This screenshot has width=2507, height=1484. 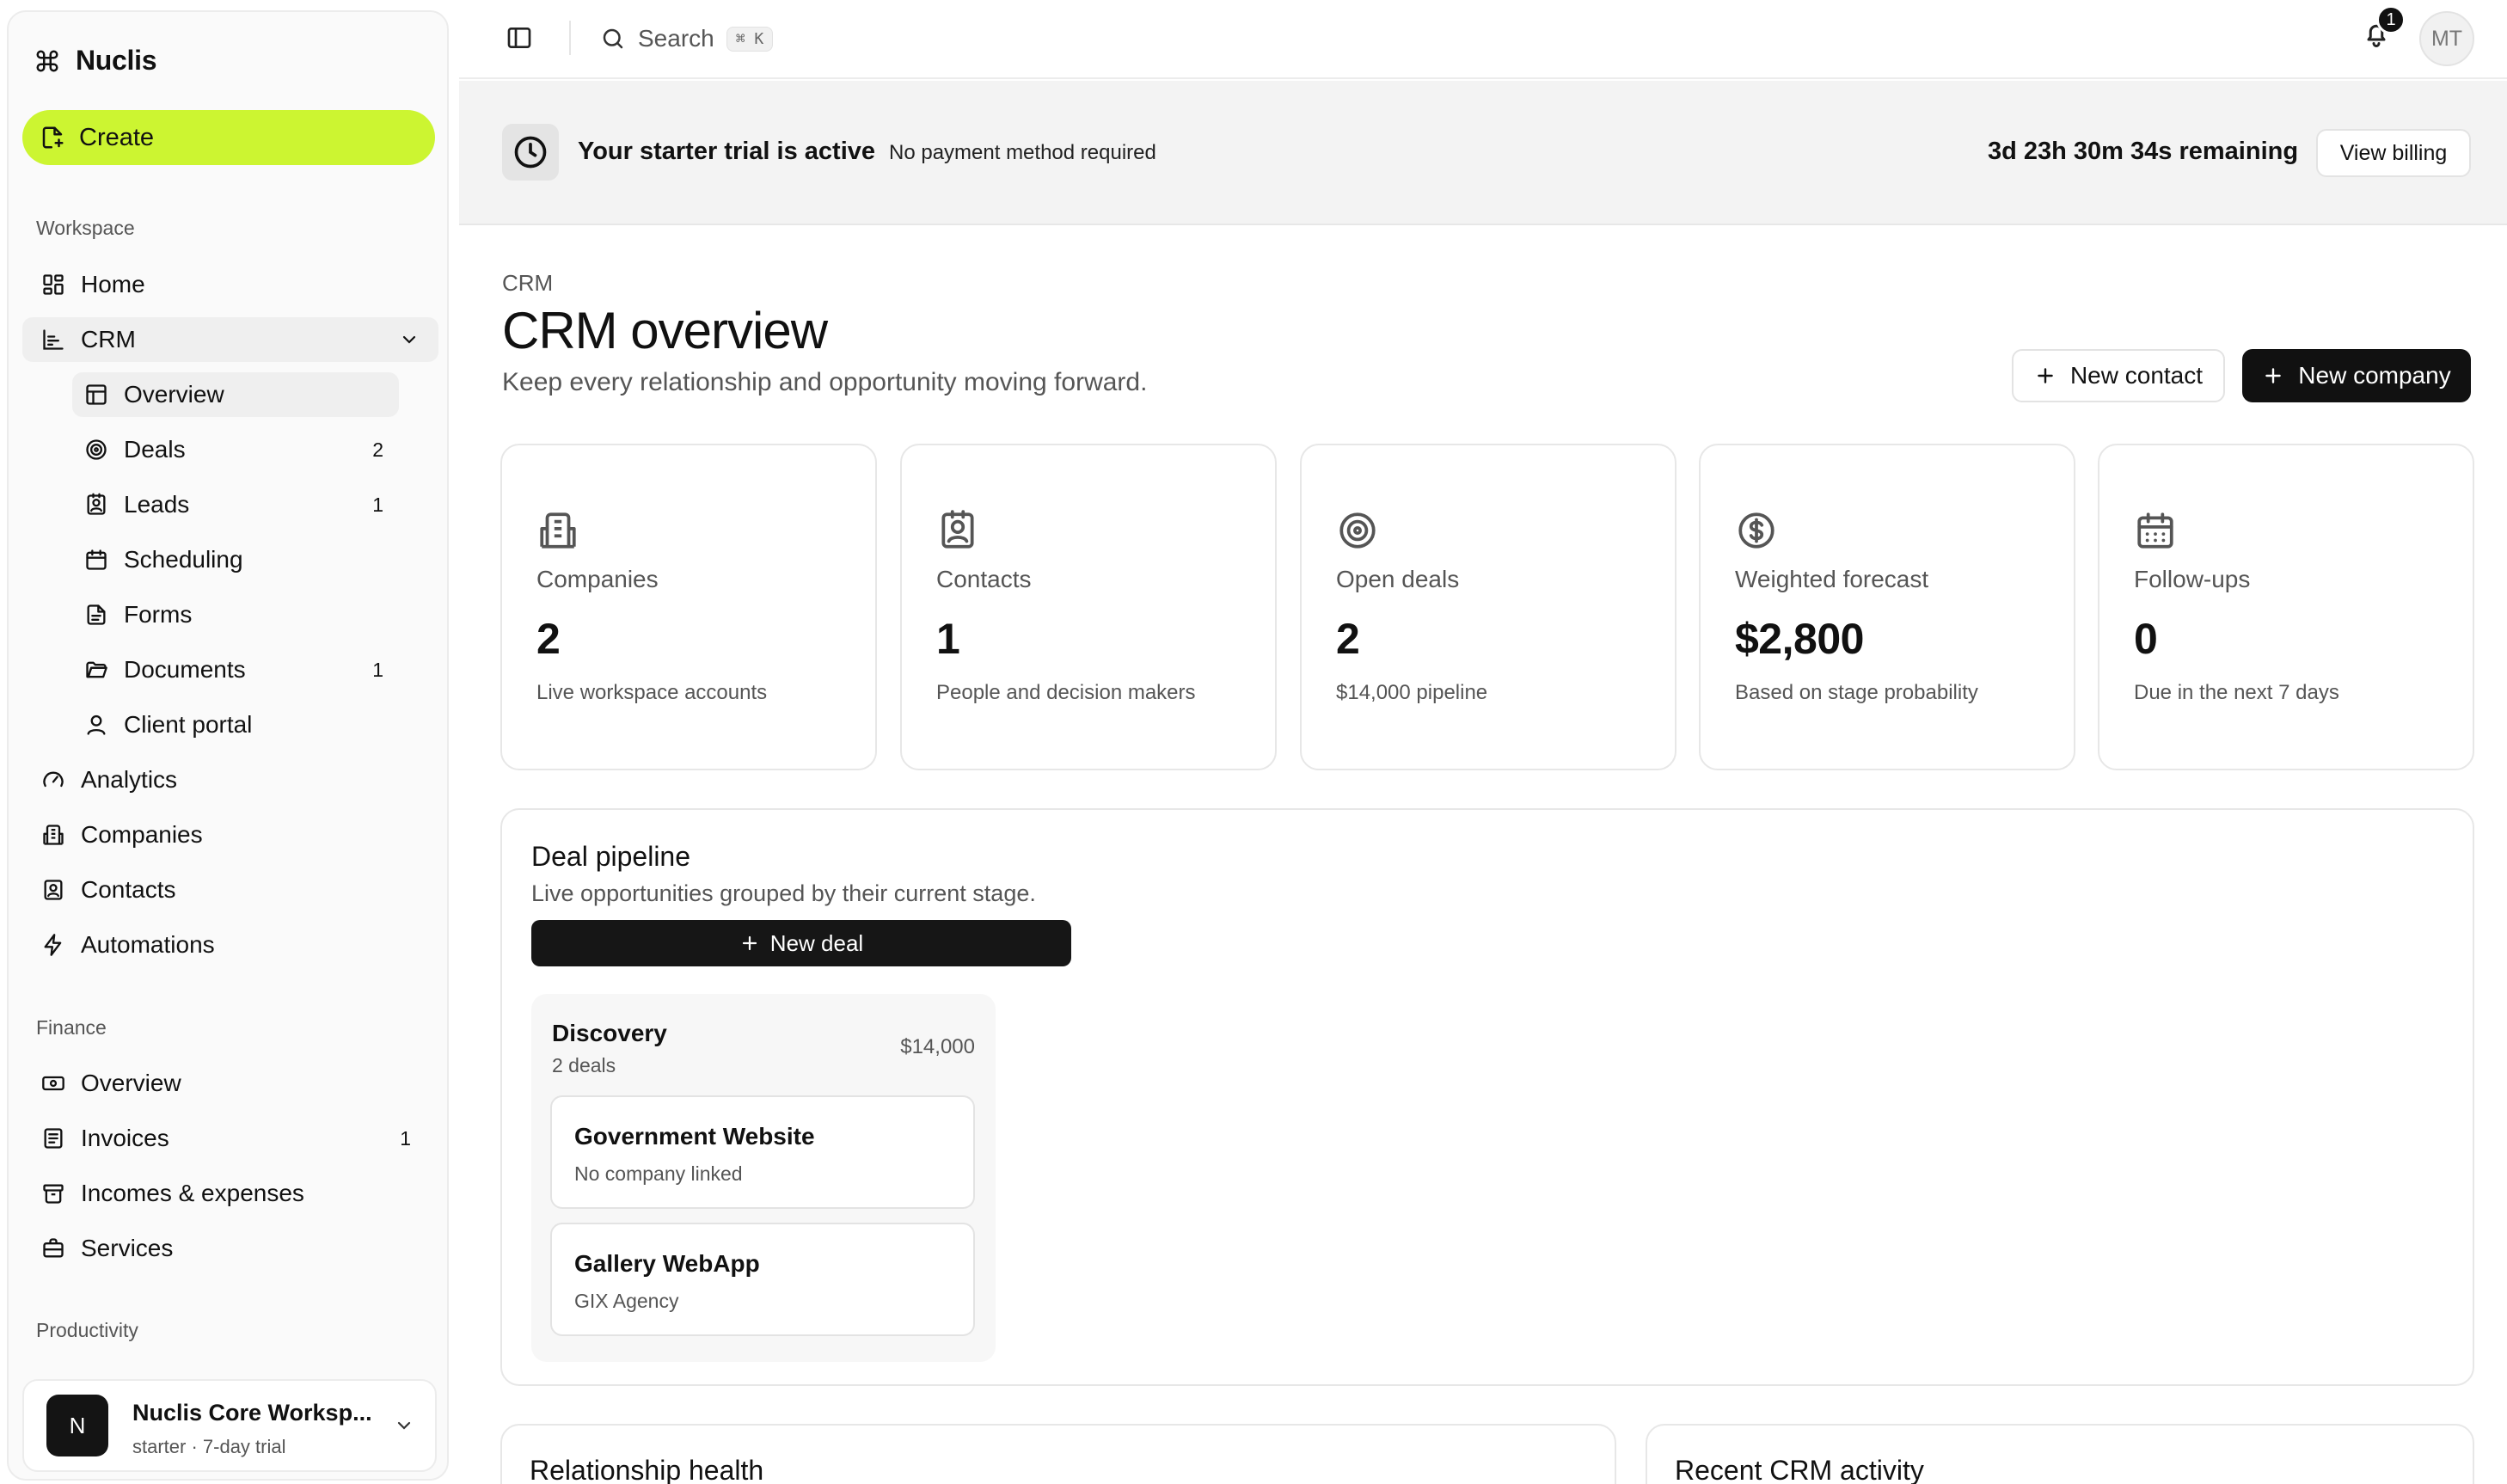 What do you see at coordinates (235, 835) in the screenshot?
I see `sidebar-item-companies: Companies` at bounding box center [235, 835].